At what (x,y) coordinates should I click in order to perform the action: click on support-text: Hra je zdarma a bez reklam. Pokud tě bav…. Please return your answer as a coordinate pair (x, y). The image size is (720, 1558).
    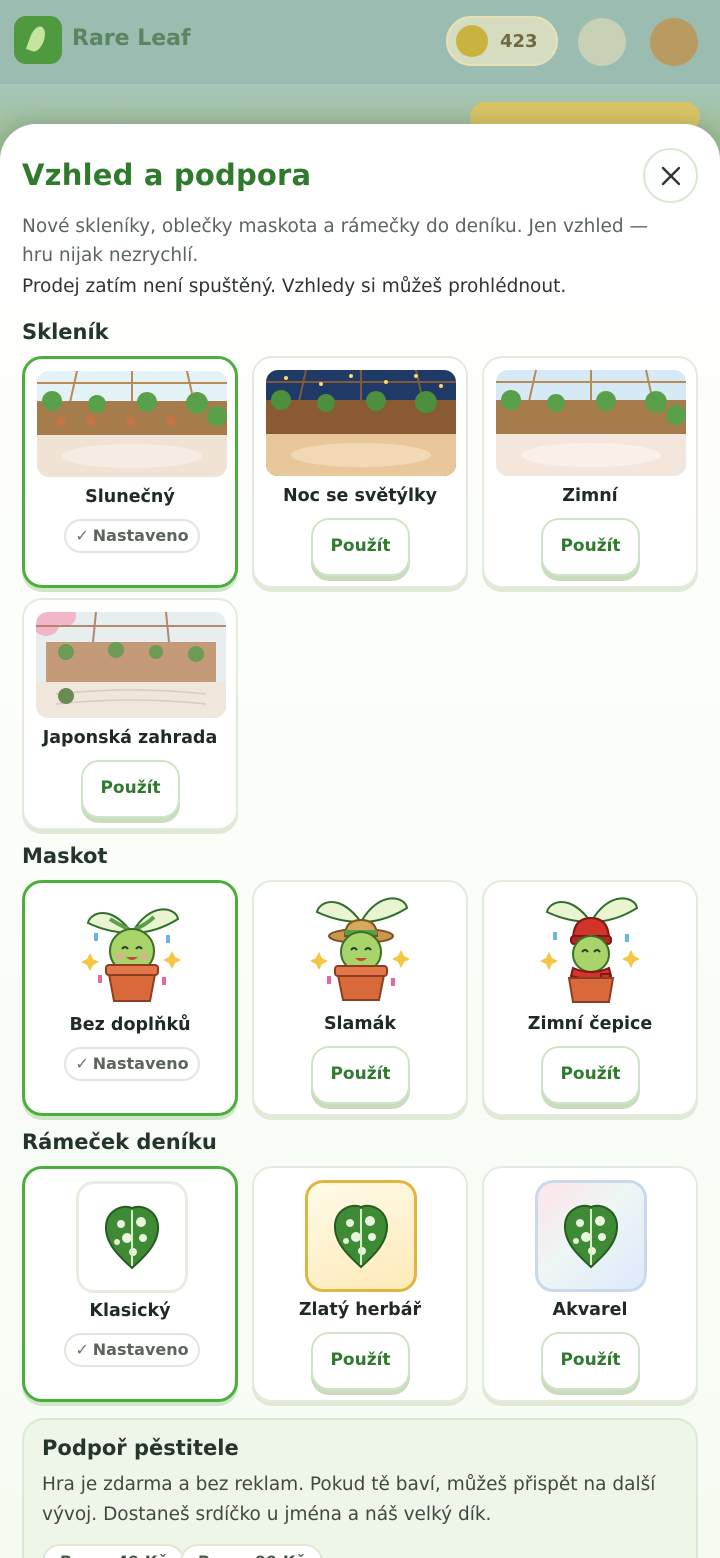
    Looking at the image, I should click on (349, 1499).